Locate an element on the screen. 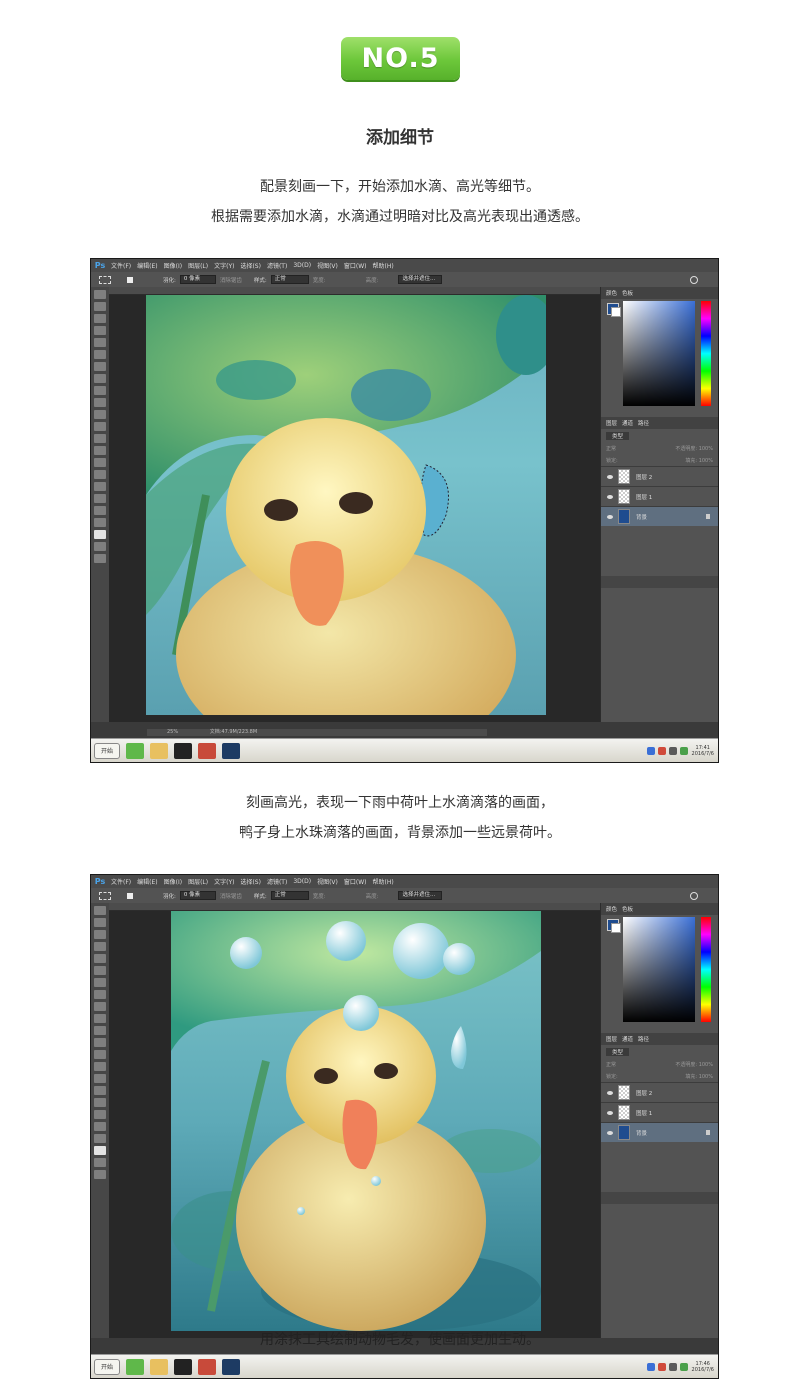  brush-tool-icon is located at coordinates (100, 994).